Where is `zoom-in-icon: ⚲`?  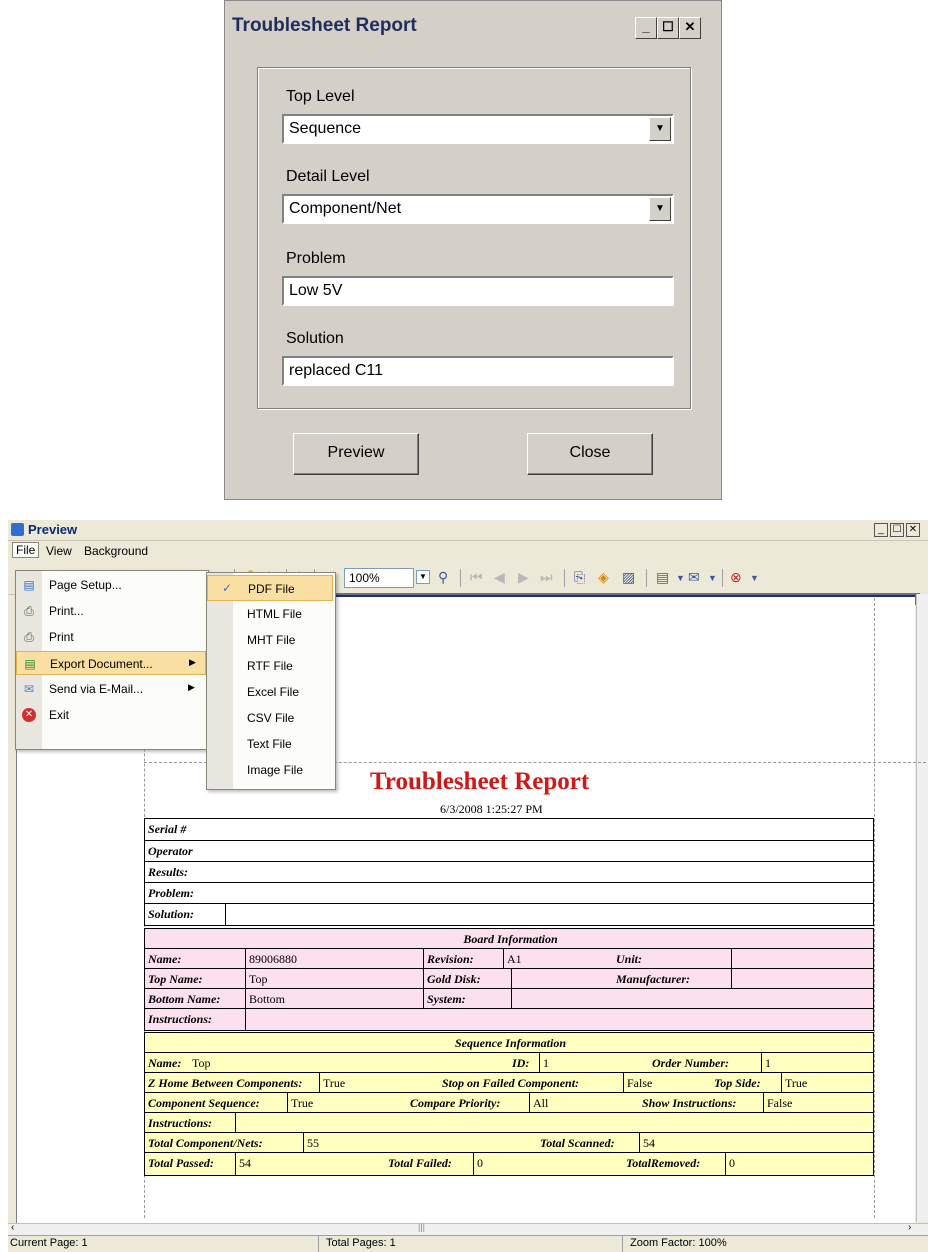 zoom-in-icon: ⚲ is located at coordinates (443, 577).